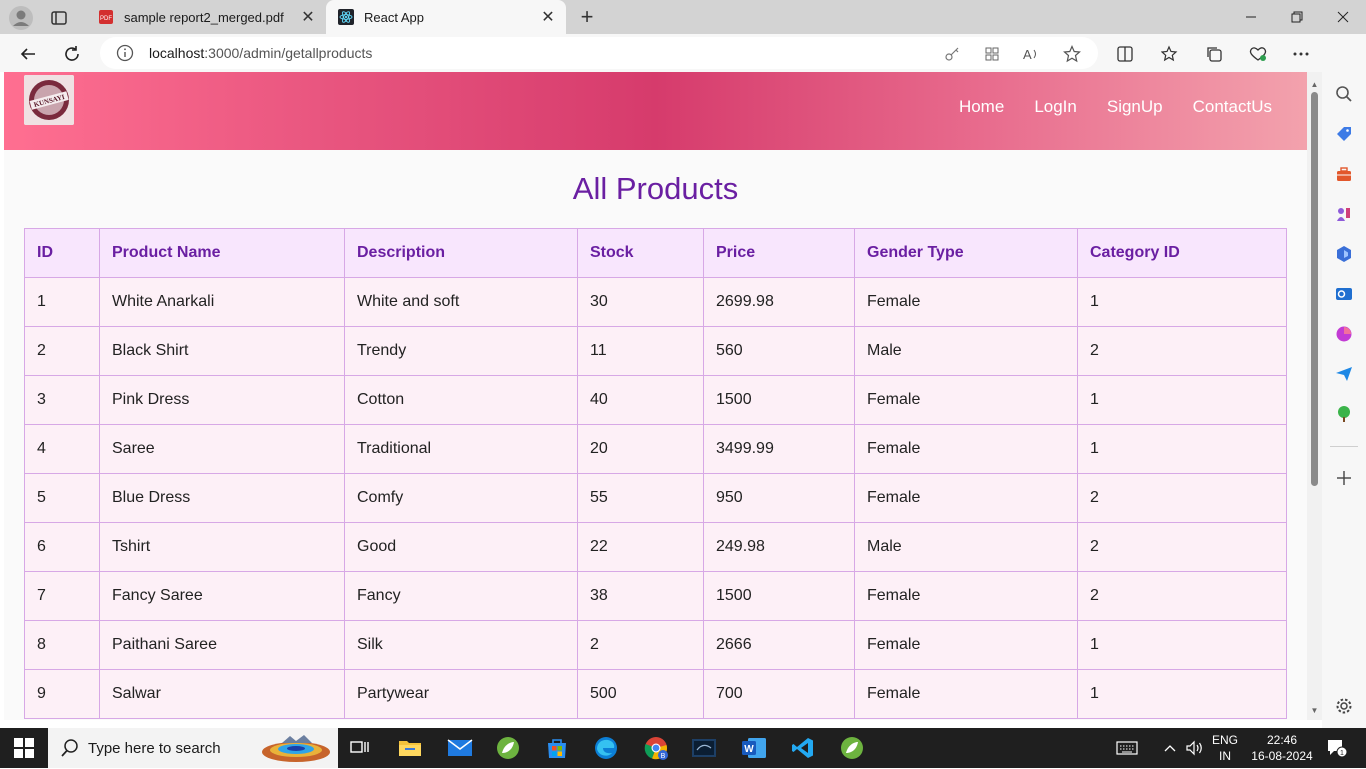 The height and width of the screenshot is (769, 1366). I want to click on spring-boot-icon, so click(852, 748).